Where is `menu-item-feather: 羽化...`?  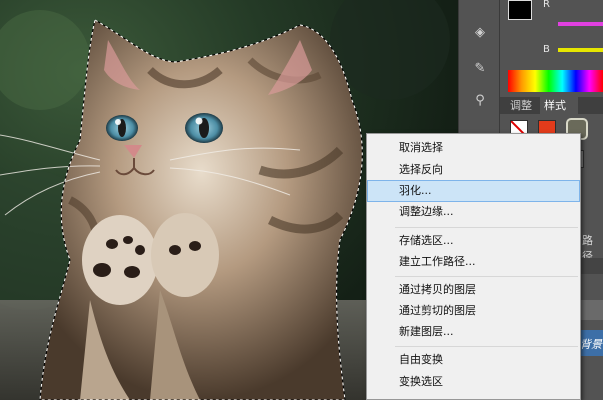
menu-item-feather: 羽化... is located at coordinates (473, 191).